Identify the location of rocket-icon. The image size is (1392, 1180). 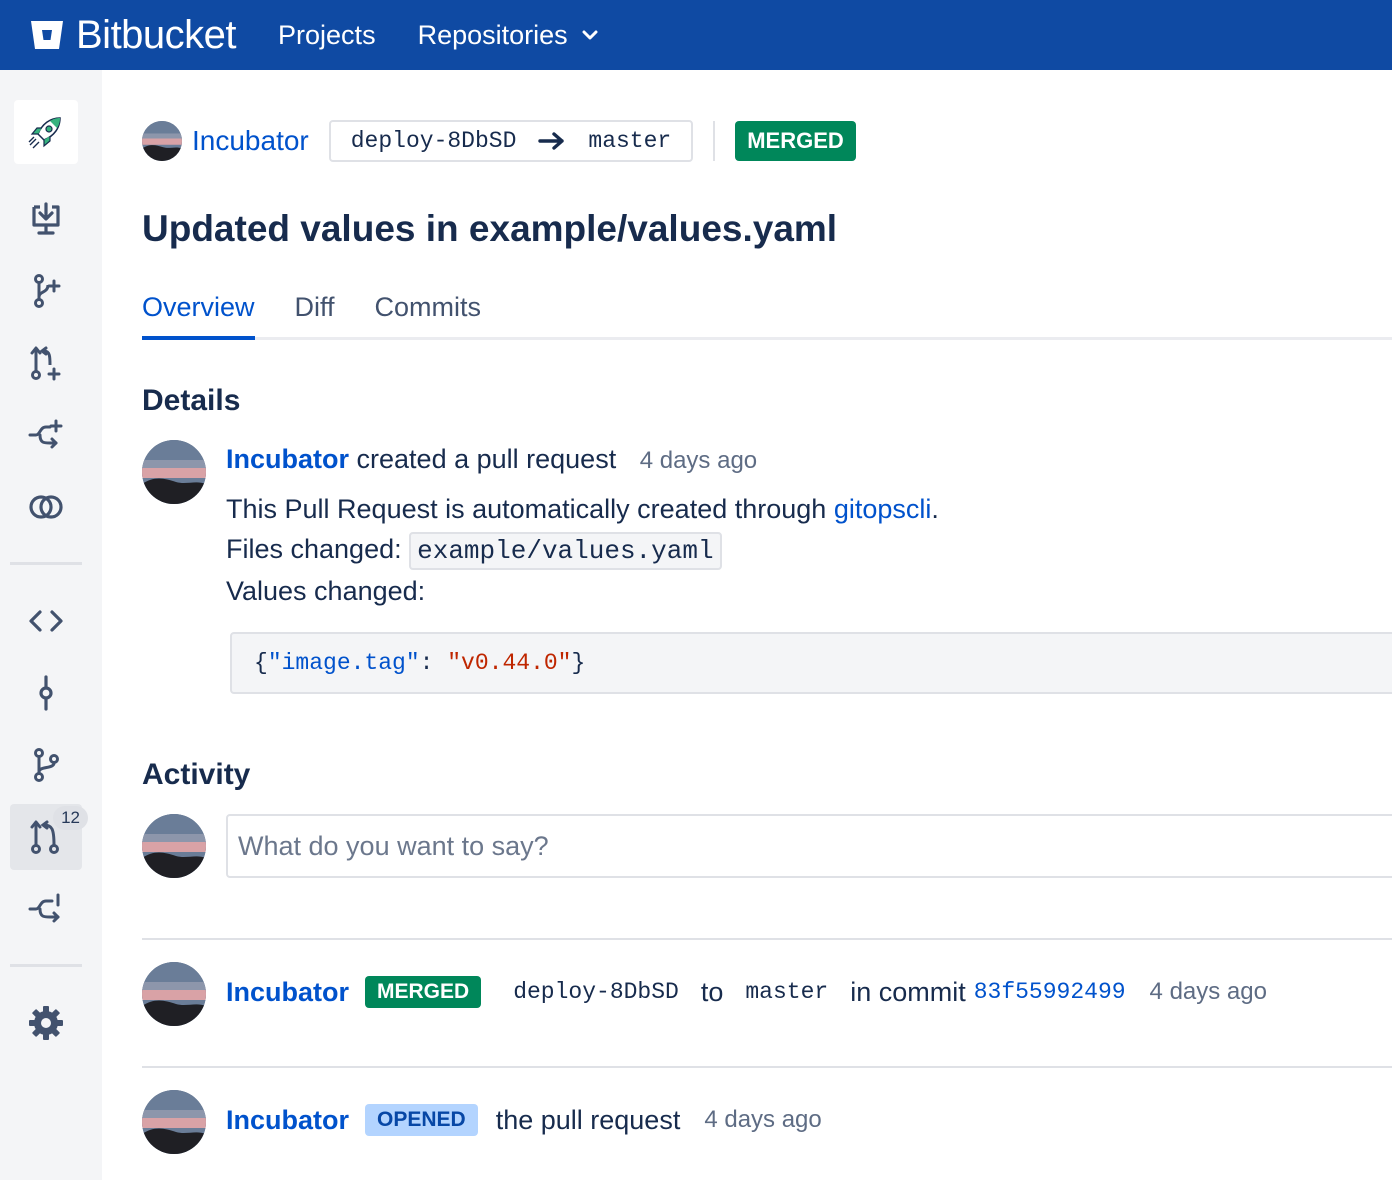
(44, 133).